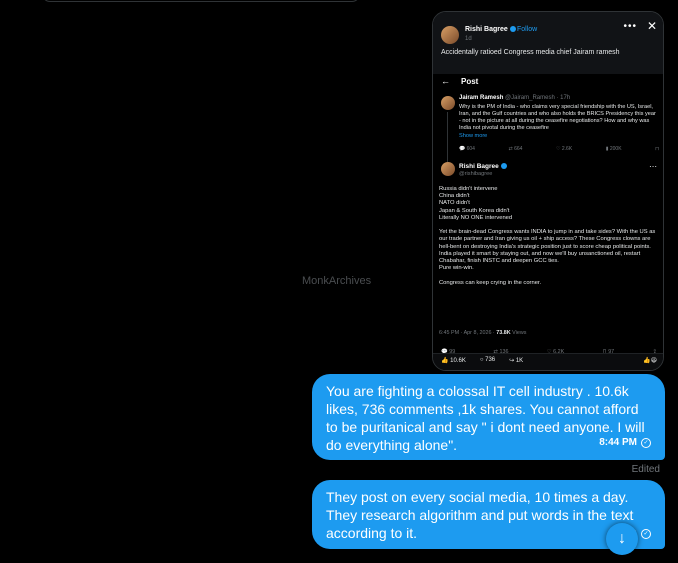 This screenshot has width=678, height=563. I want to click on reply-count: 💬 604, so click(467, 149).